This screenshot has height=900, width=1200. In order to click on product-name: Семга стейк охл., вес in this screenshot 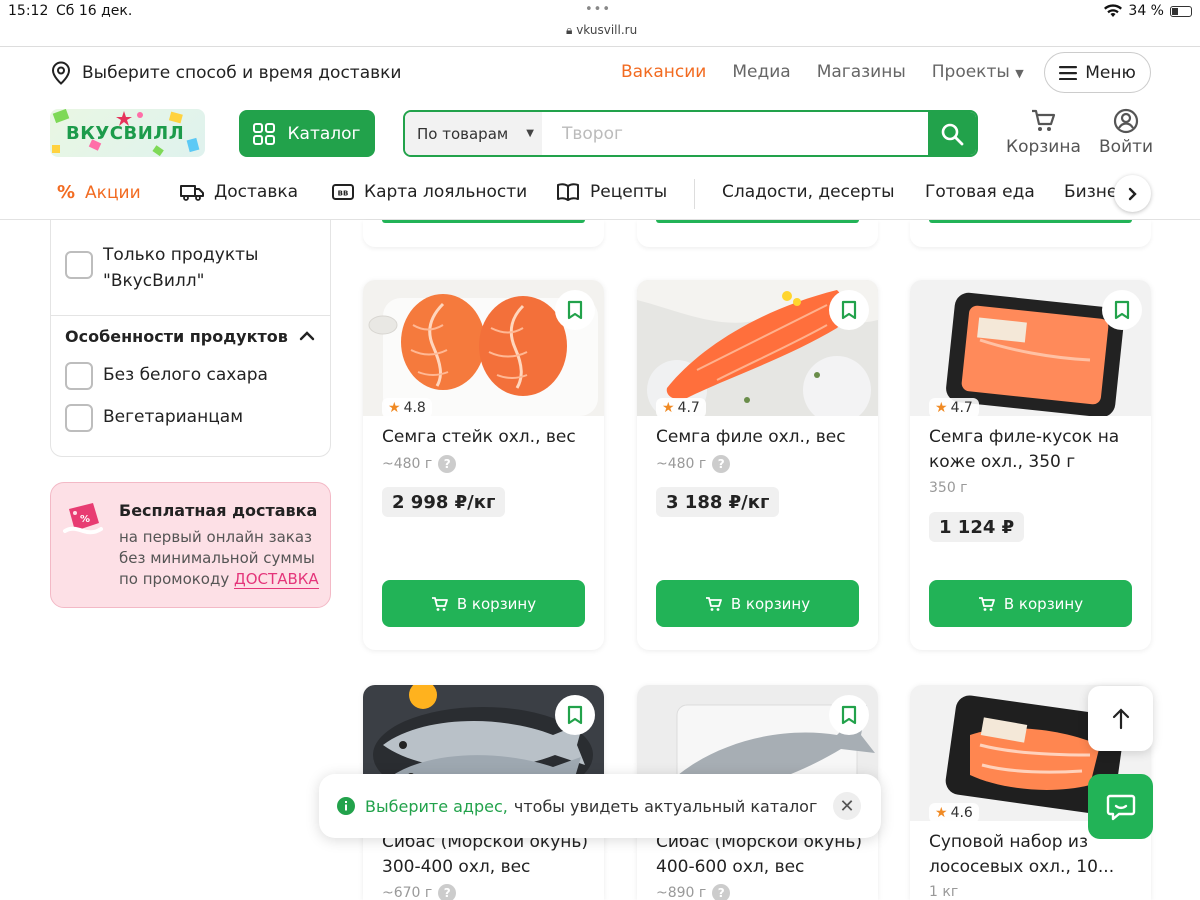, I will do `click(488, 437)`.